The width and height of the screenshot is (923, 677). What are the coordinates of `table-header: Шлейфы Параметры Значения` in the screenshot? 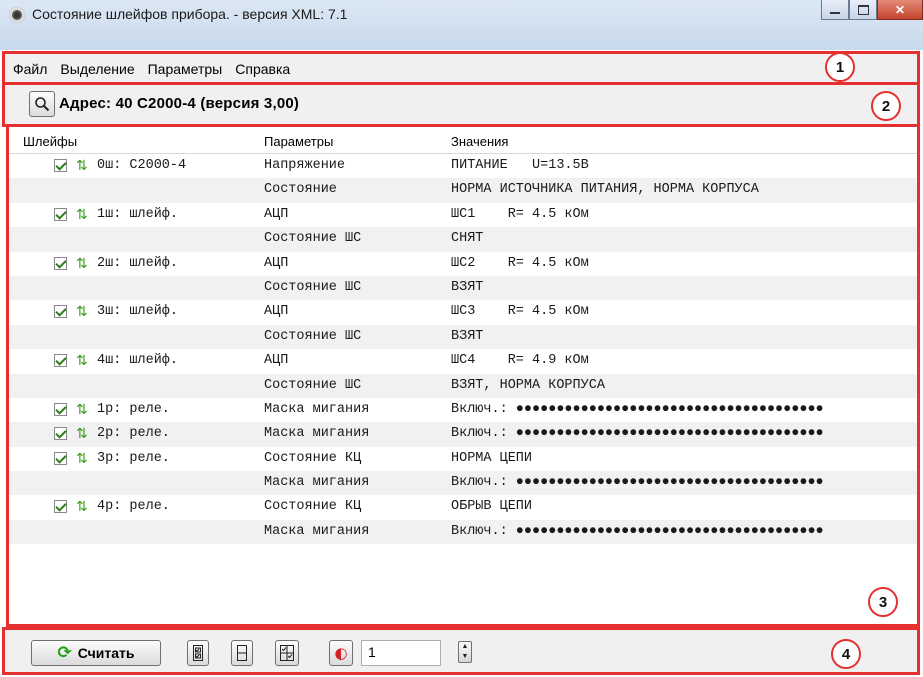 It's located at (463, 142).